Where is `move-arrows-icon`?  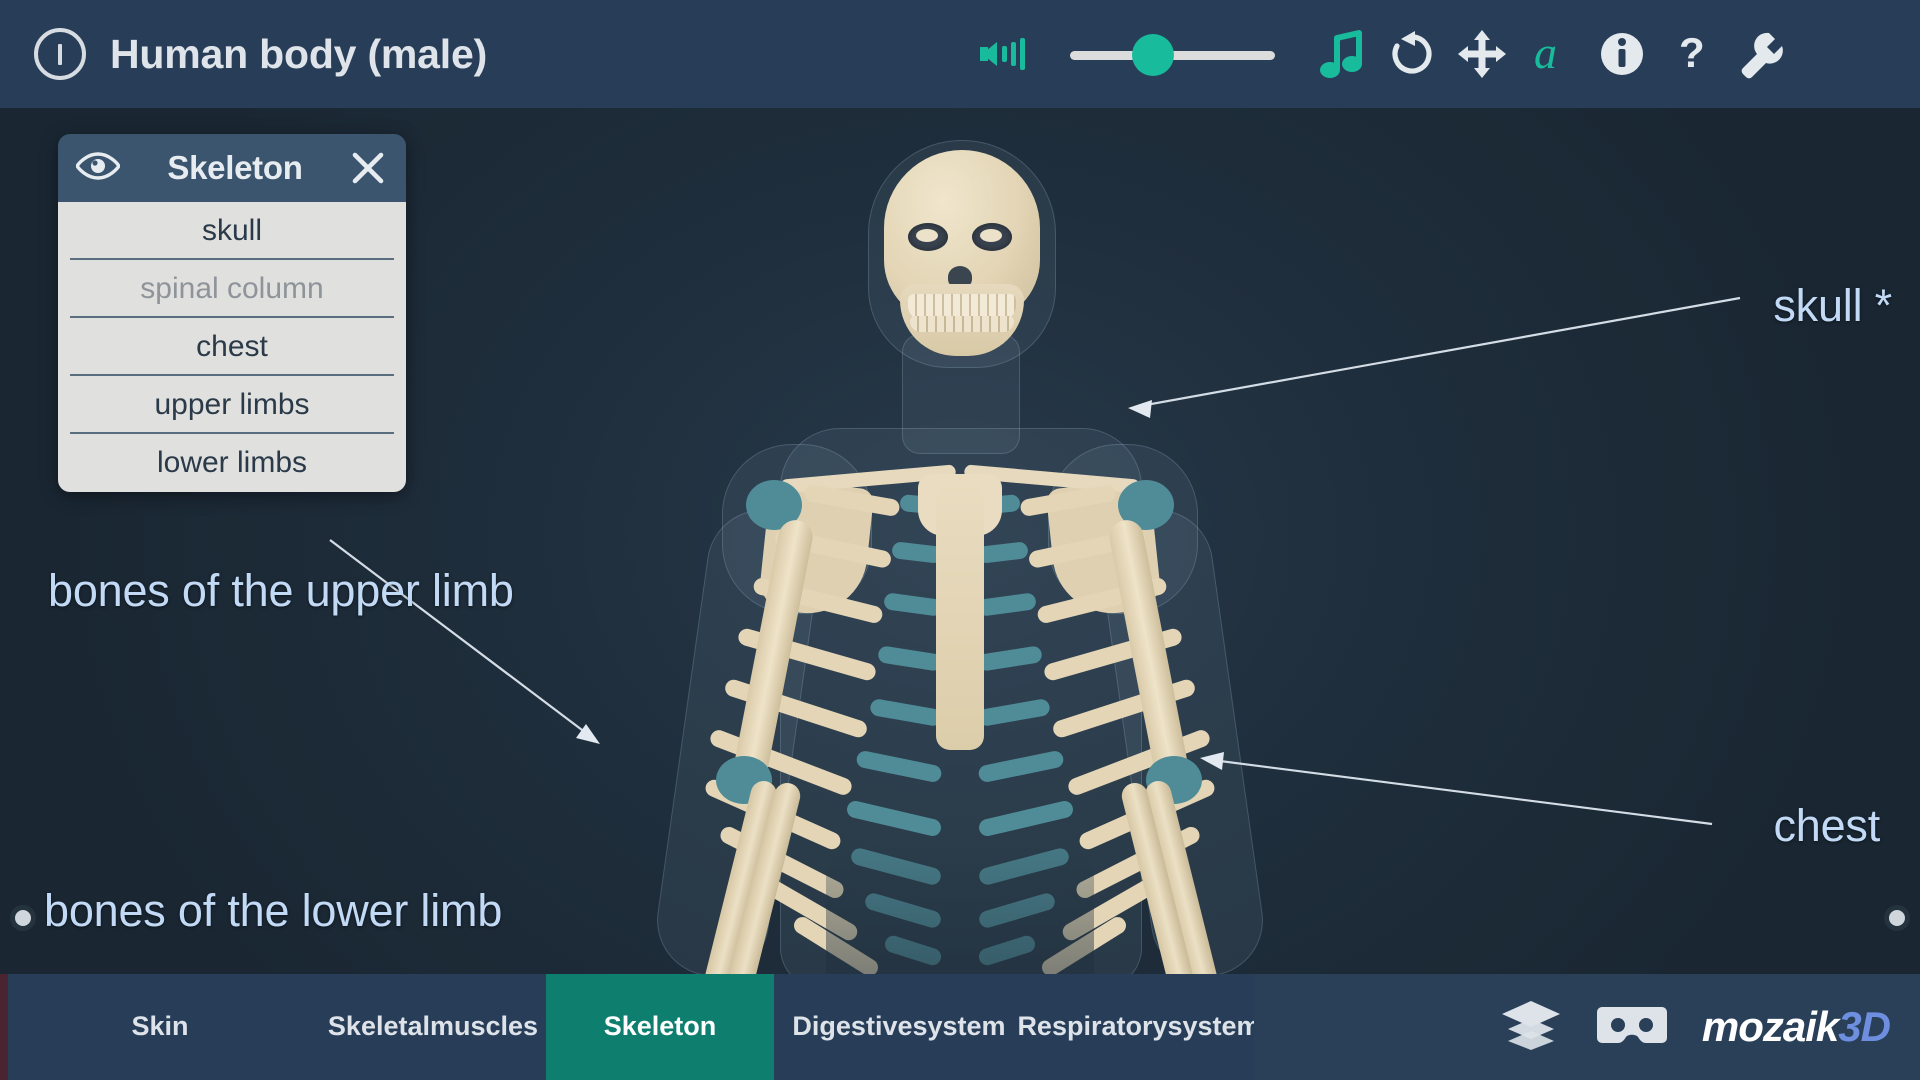
move-arrows-icon is located at coordinates (1482, 54).